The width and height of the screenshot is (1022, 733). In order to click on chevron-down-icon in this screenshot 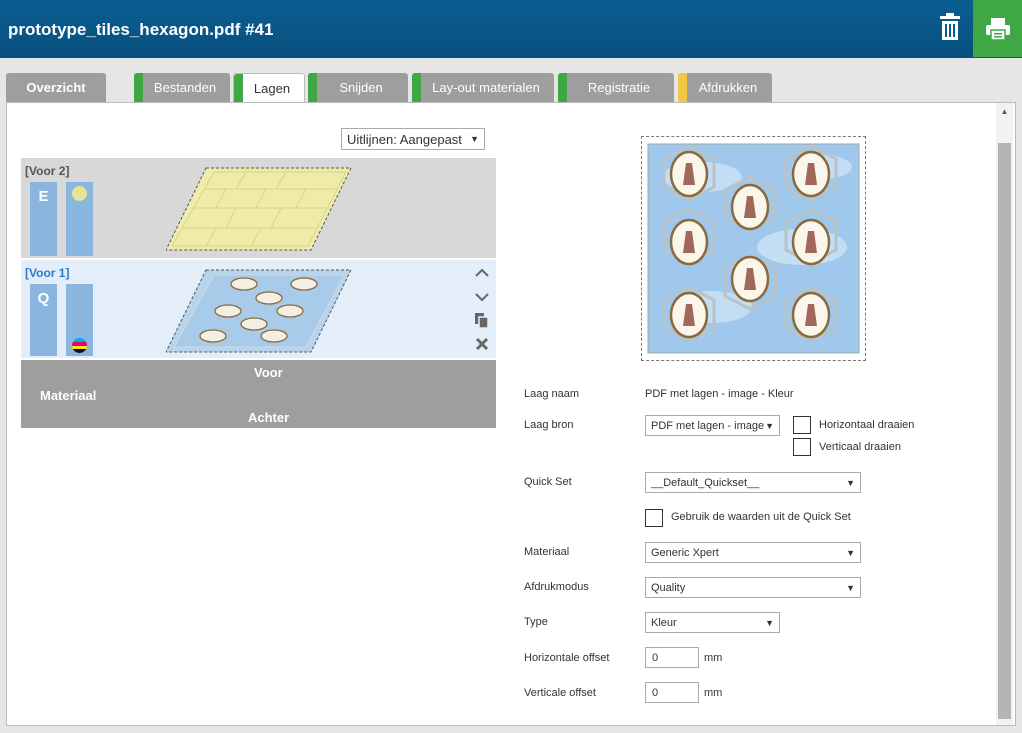, I will do `click(482, 297)`.